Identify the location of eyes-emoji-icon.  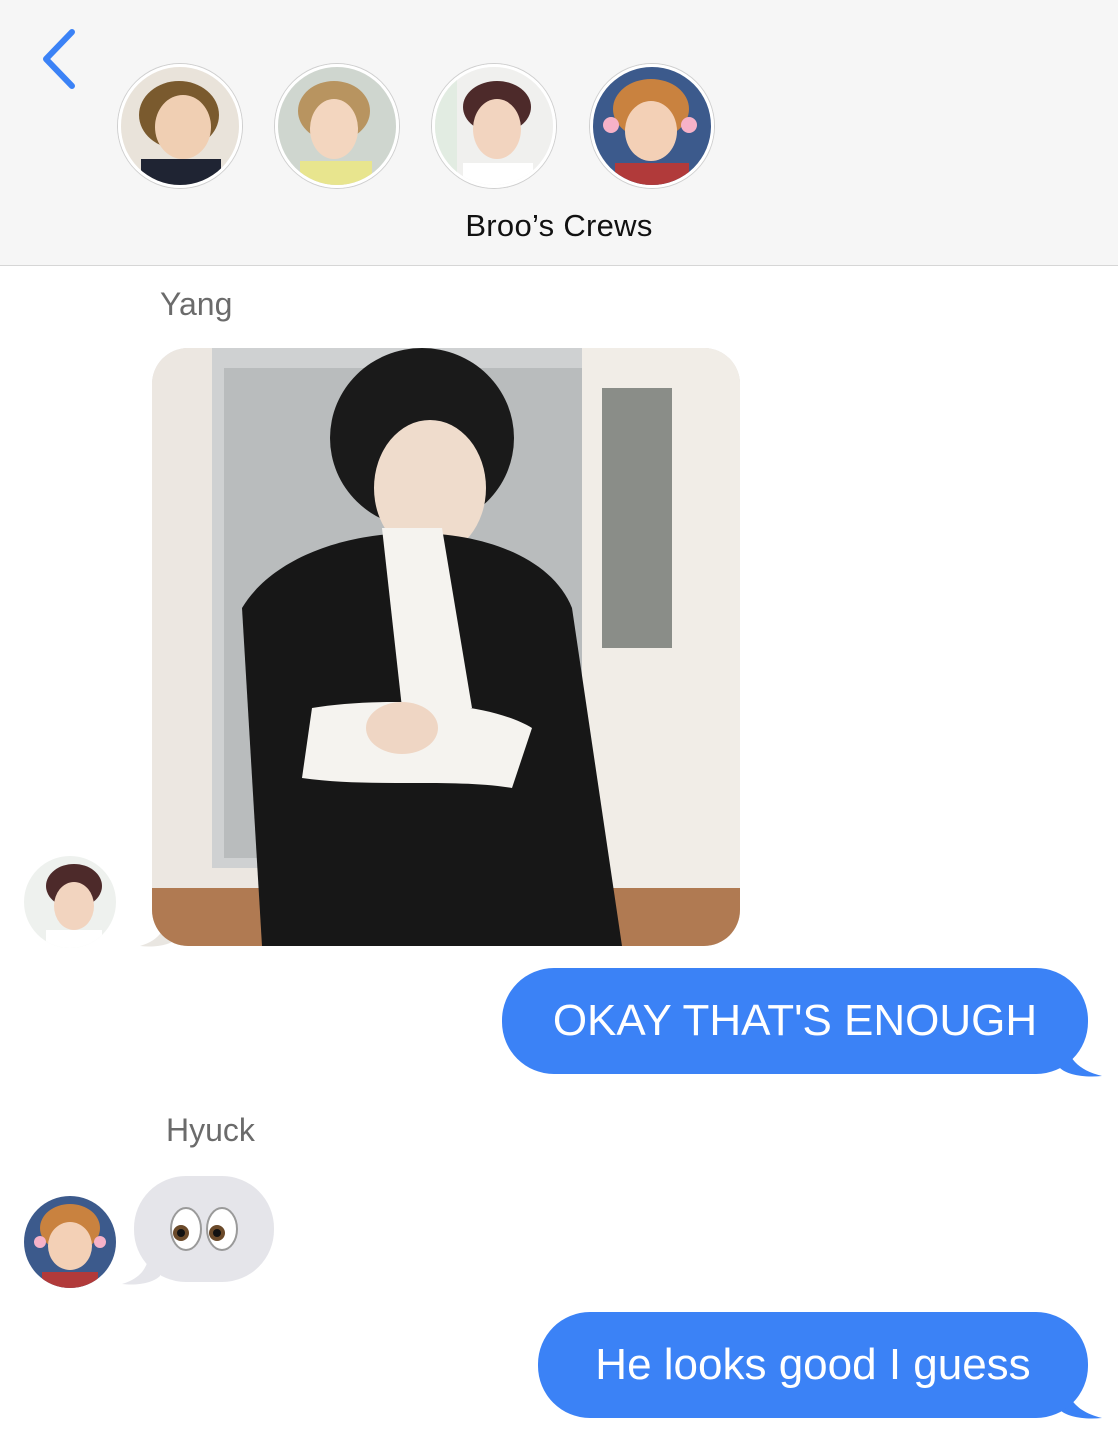
(204, 1229).